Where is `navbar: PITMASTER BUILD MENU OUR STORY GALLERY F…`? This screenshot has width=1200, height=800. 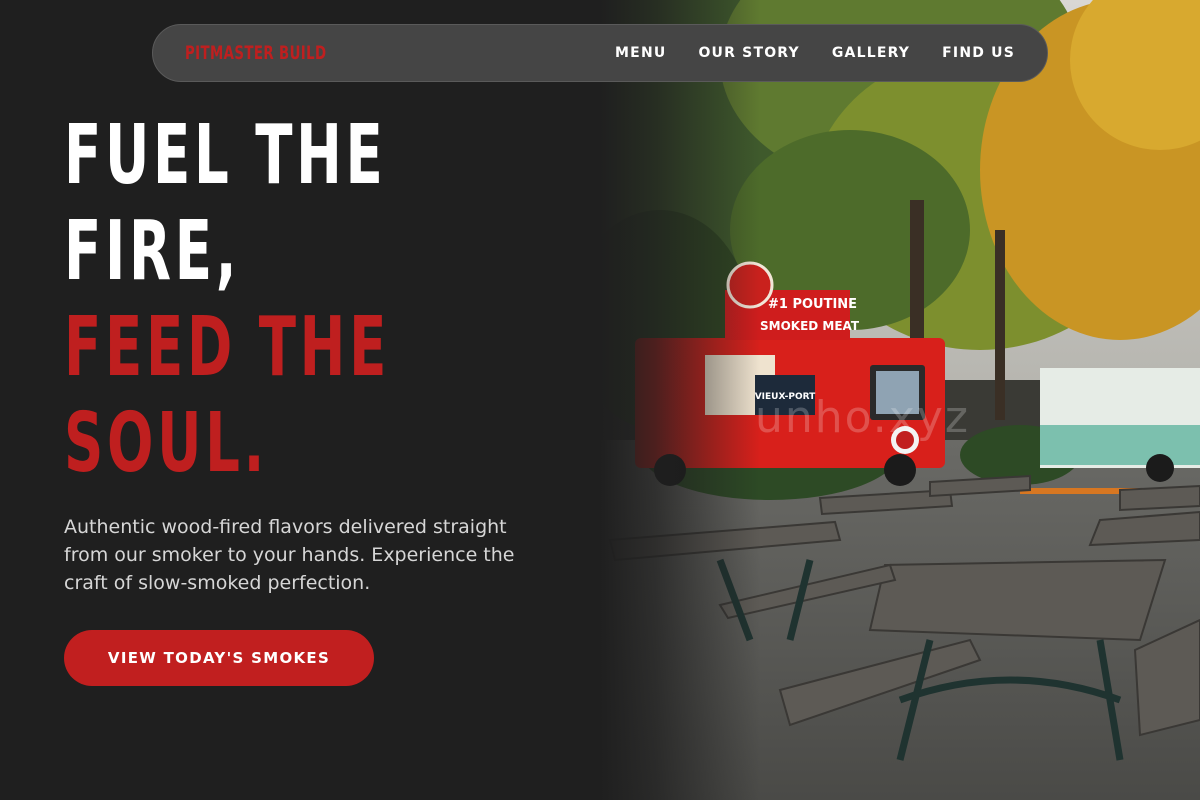
navbar: PITMASTER BUILD MENU OUR STORY GALLERY F… is located at coordinates (600, 53).